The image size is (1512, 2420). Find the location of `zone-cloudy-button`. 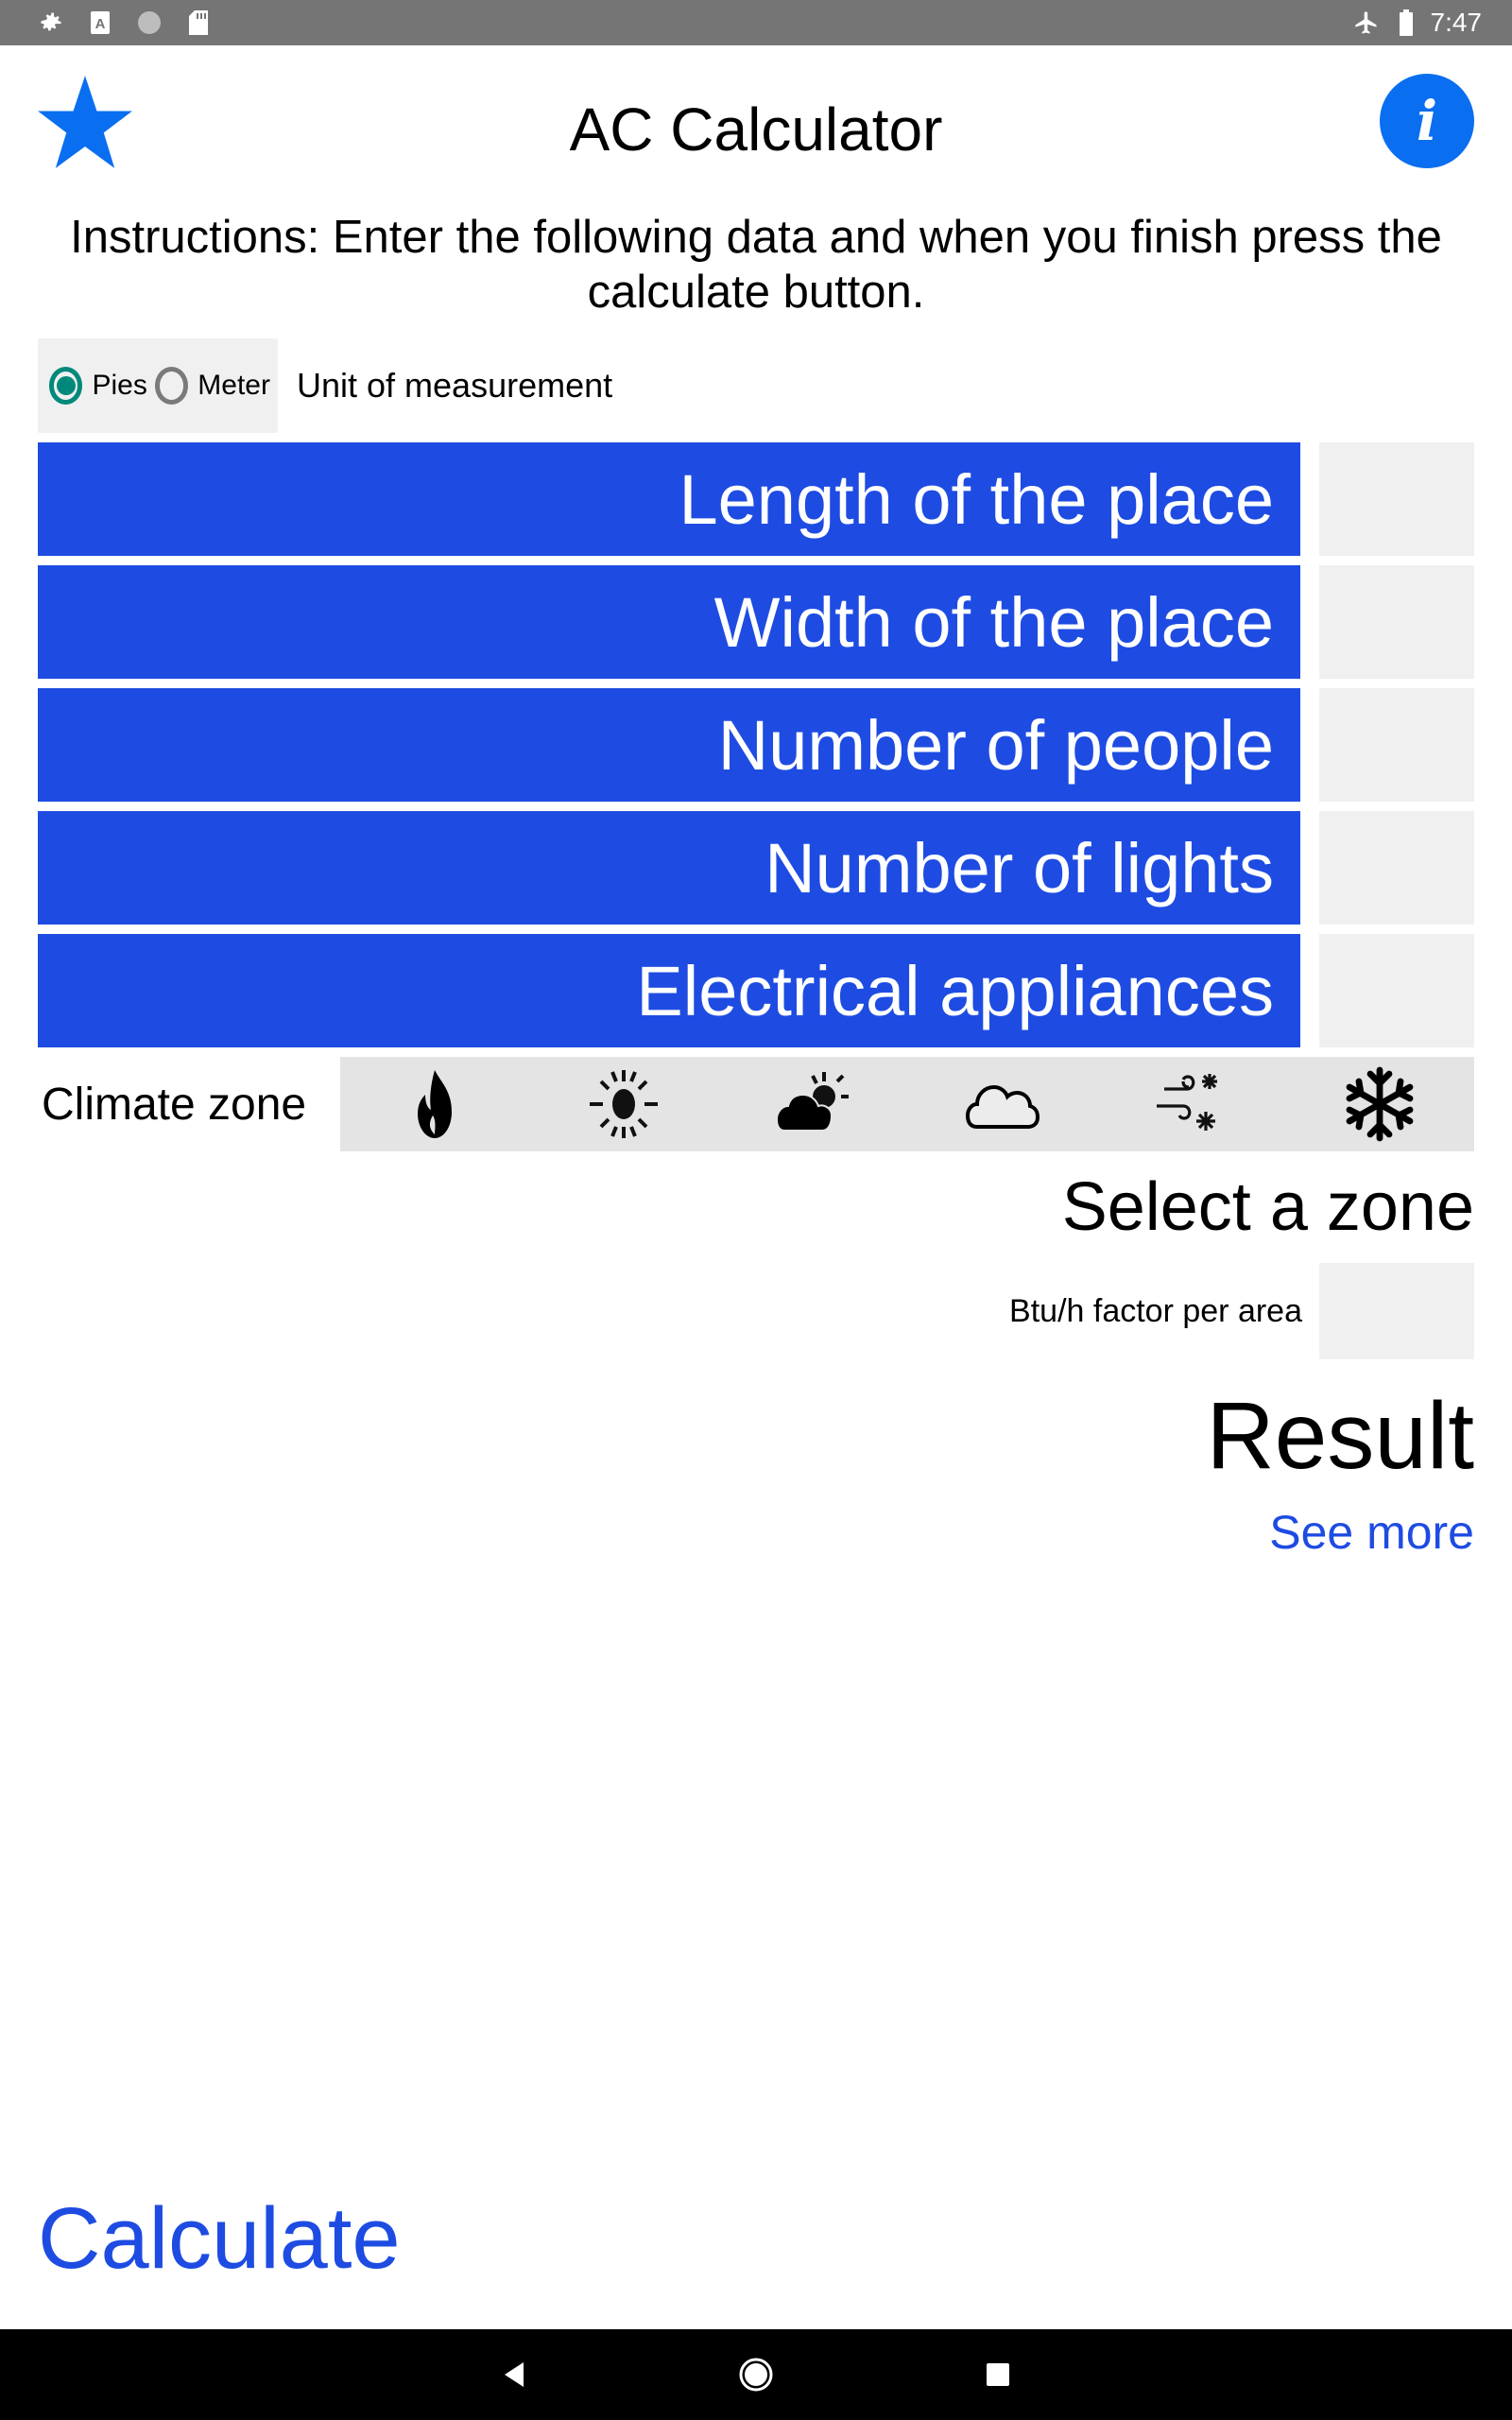

zone-cloudy-button is located at coordinates (1001, 1104).